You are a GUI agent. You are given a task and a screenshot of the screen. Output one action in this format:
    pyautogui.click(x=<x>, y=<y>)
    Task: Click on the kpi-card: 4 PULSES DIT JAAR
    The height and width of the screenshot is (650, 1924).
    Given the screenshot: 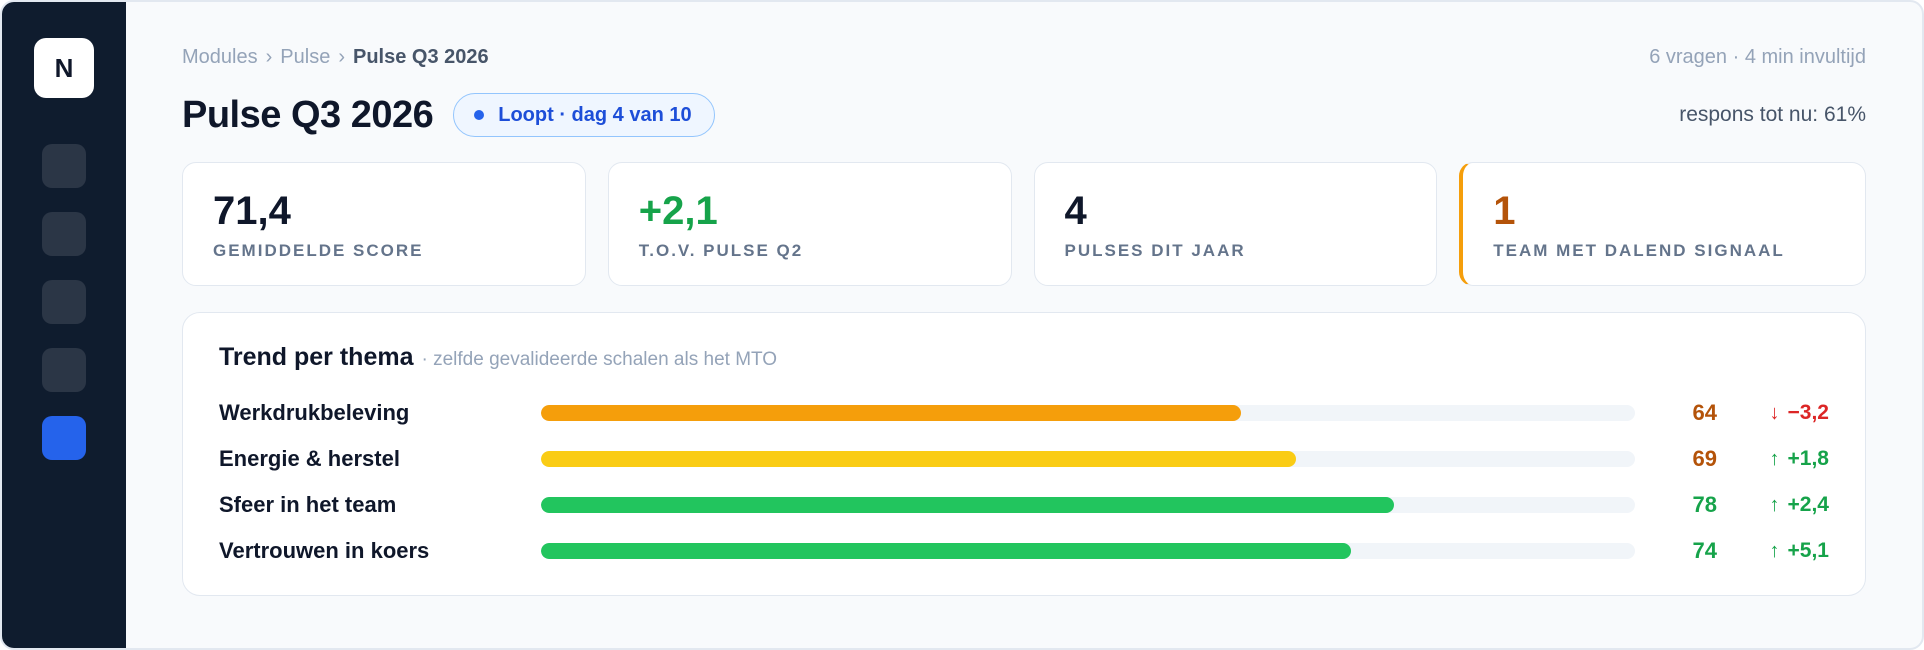 What is the action you would take?
    pyautogui.click(x=1235, y=224)
    